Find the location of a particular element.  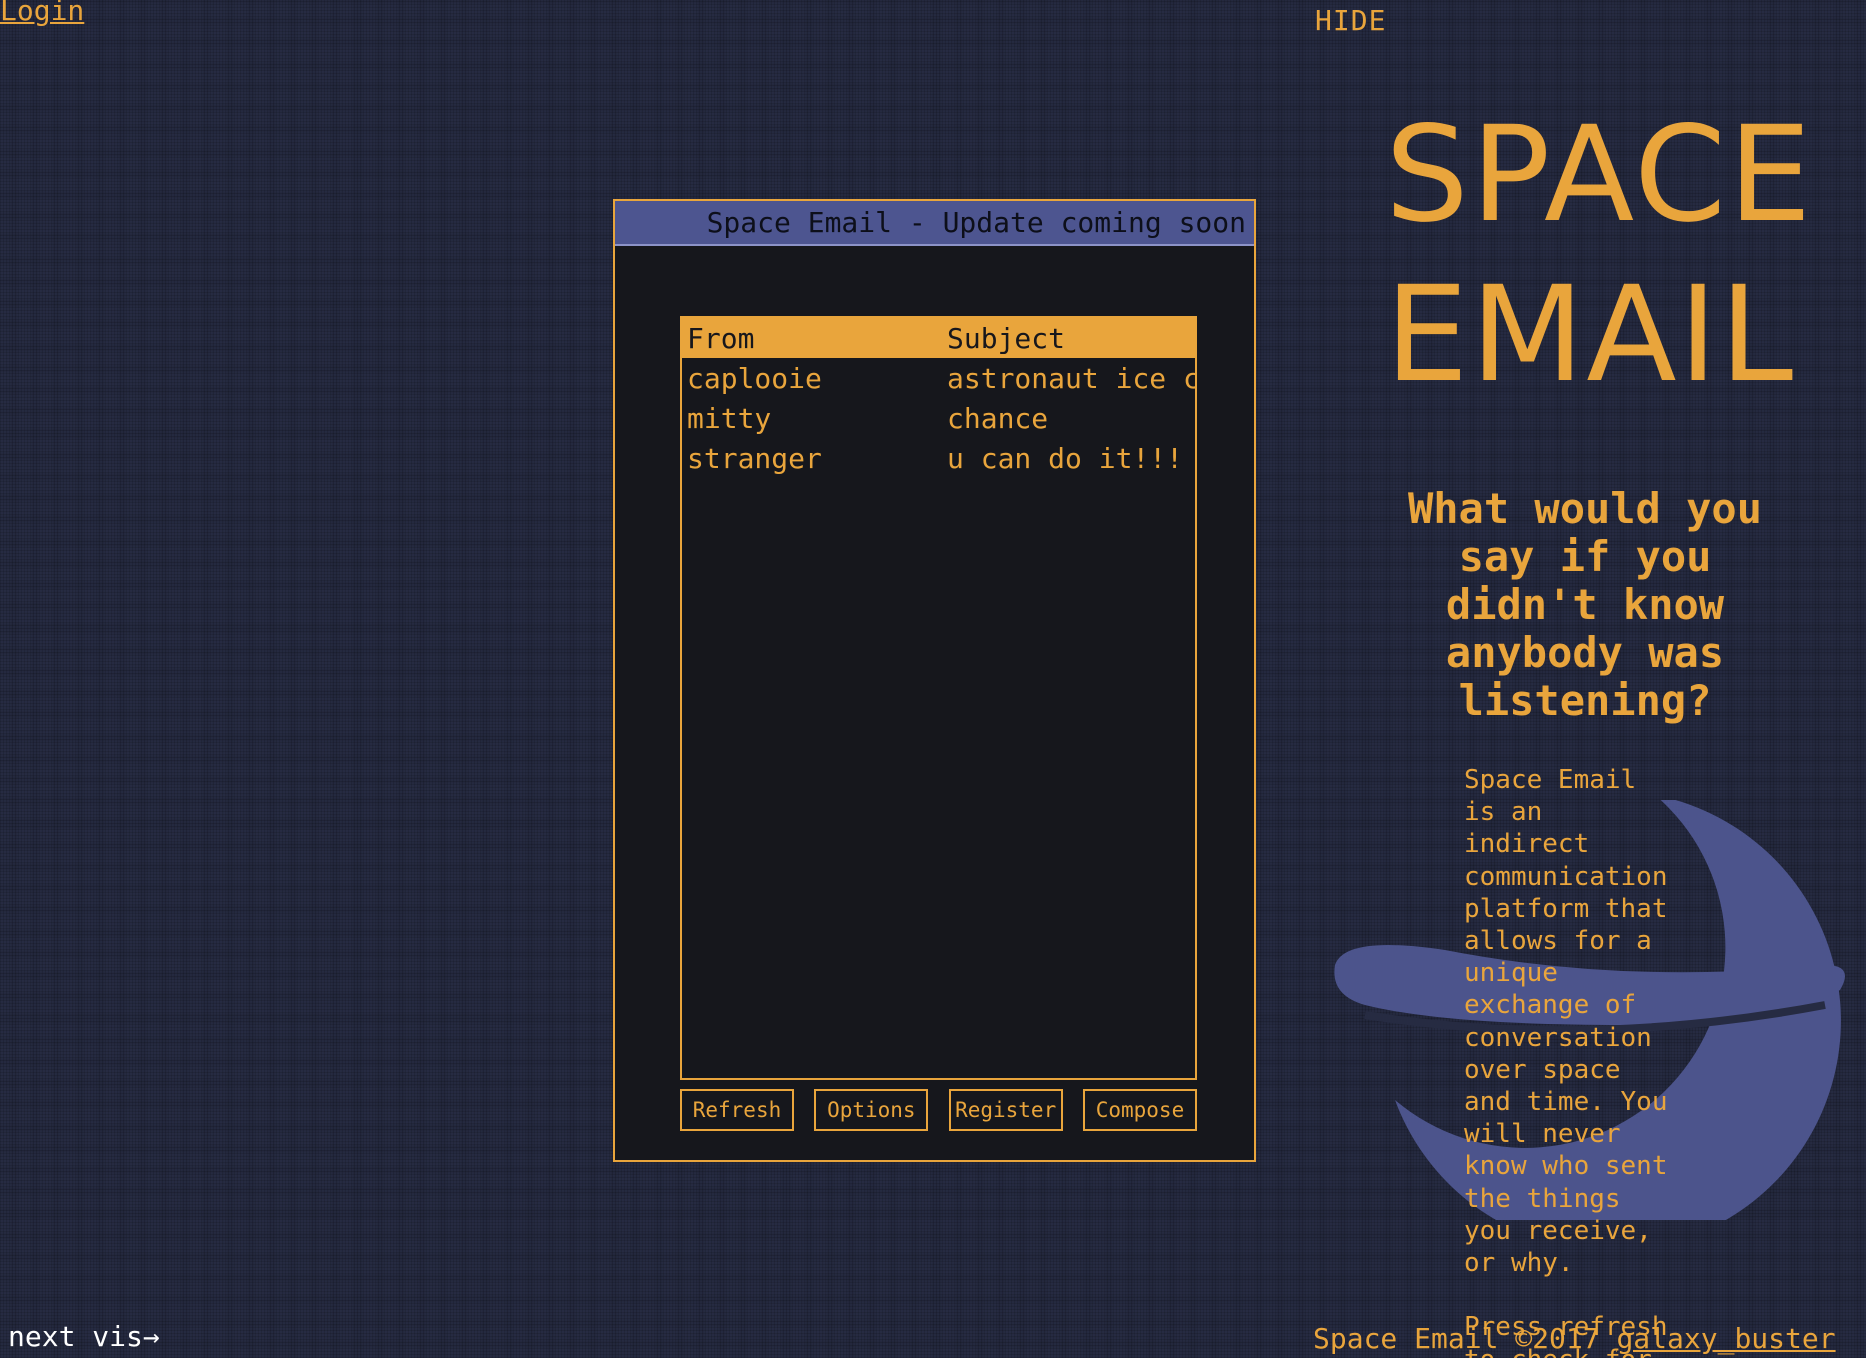

title-line-2: EMAIL is located at coordinates (1590, 335).